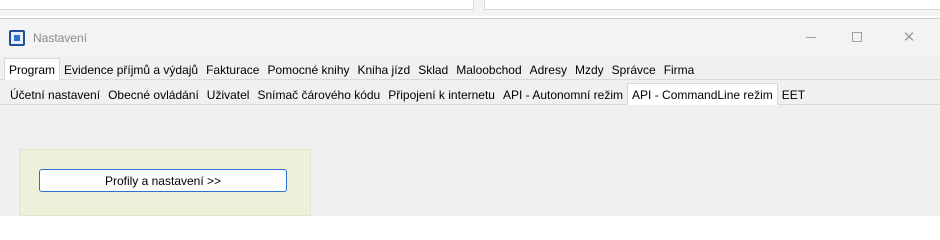  What do you see at coordinates (153, 95) in the screenshot?
I see `tab-obecne-ovladani: Obecné ovládání` at bounding box center [153, 95].